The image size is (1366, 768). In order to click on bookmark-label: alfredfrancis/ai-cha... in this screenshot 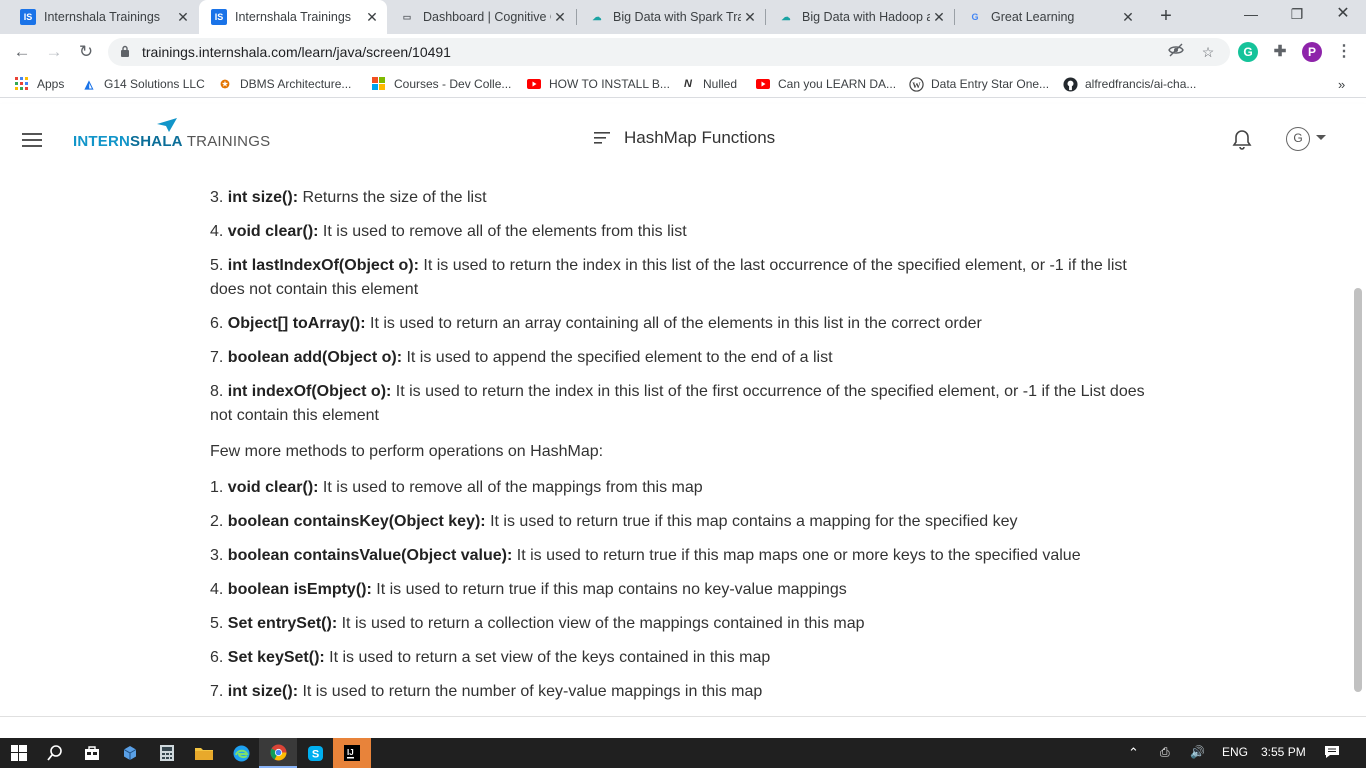, I will do `click(1141, 84)`.